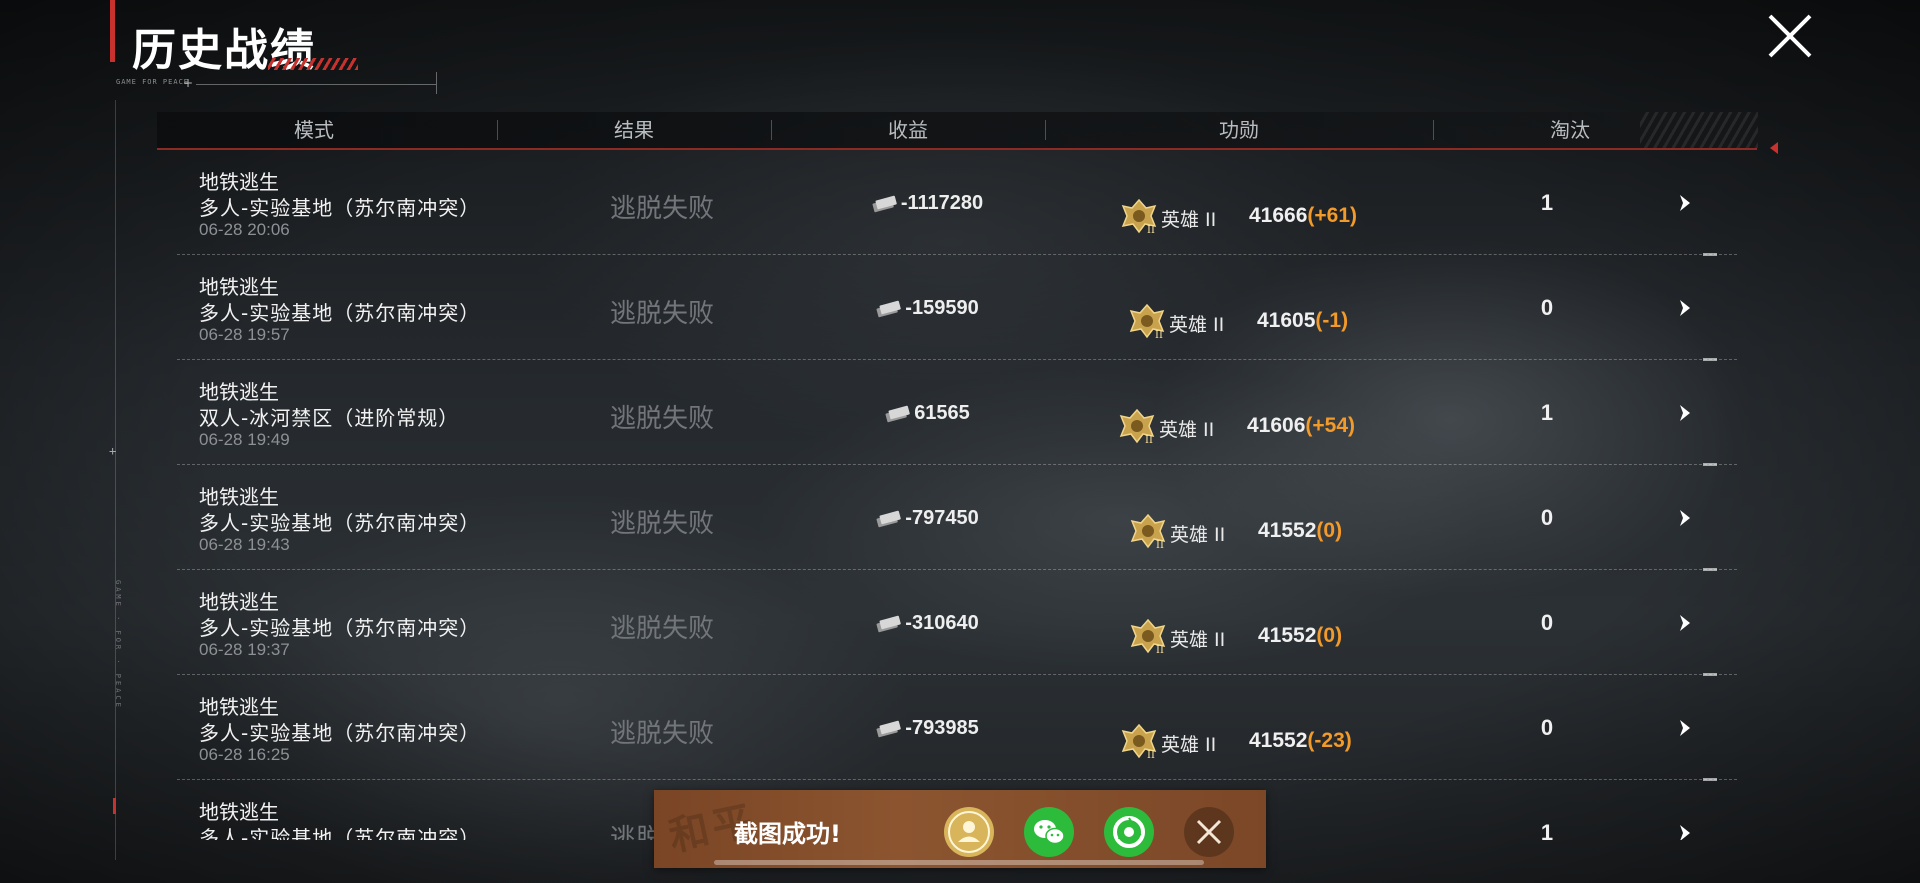 The width and height of the screenshot is (1920, 883). I want to click on merit-delta: (+54), so click(1330, 425).